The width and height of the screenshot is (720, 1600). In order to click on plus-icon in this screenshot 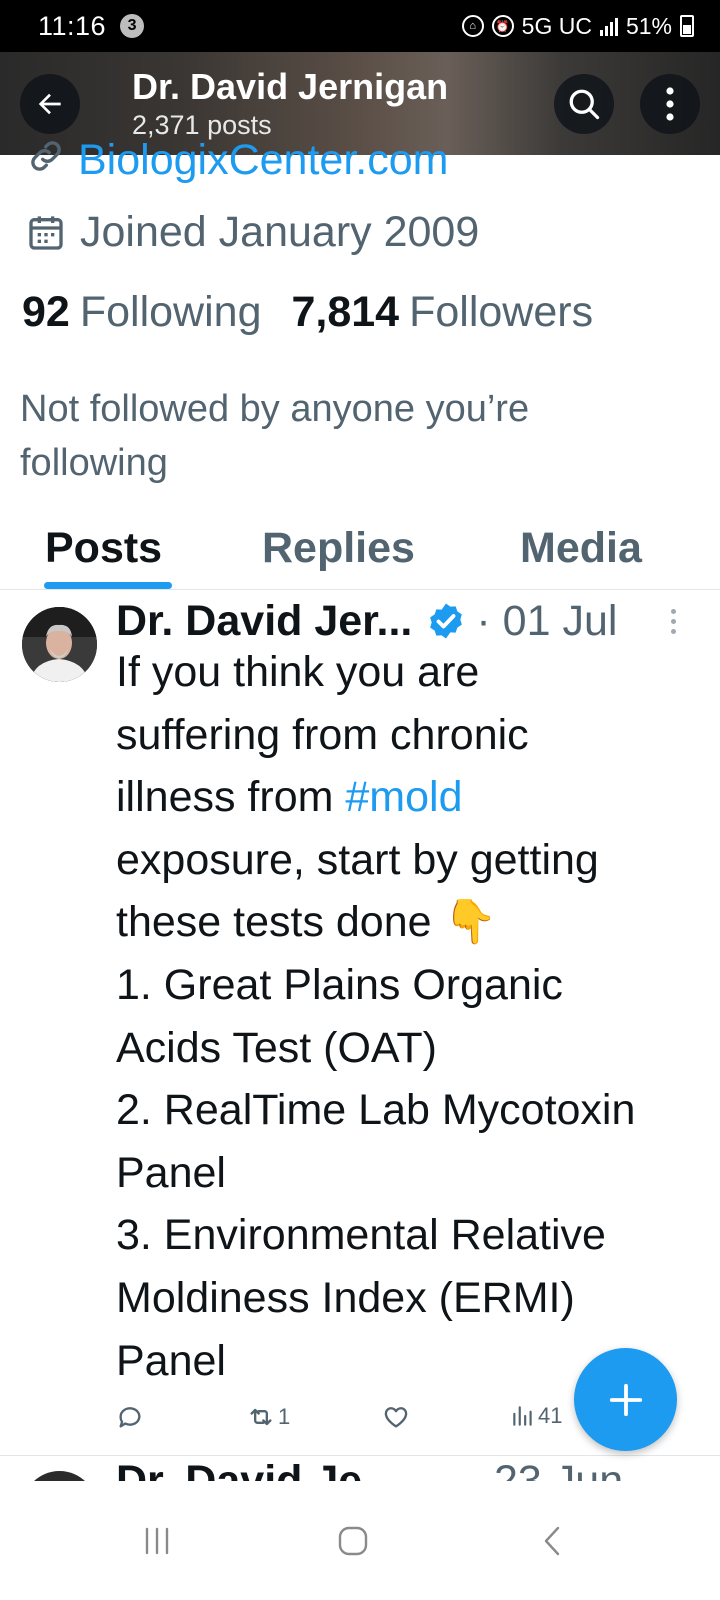, I will do `click(625, 1399)`.